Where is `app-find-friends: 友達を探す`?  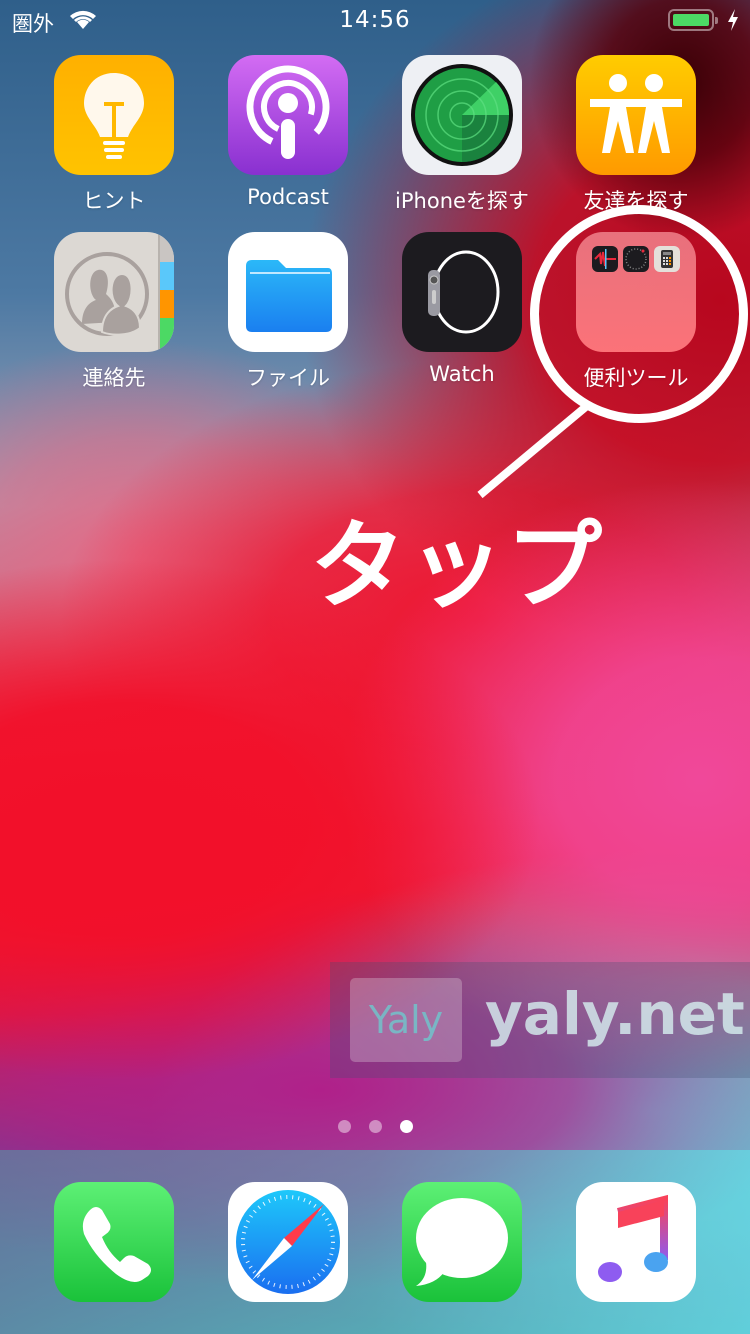 app-find-friends: 友達を探す is located at coordinates (636, 135).